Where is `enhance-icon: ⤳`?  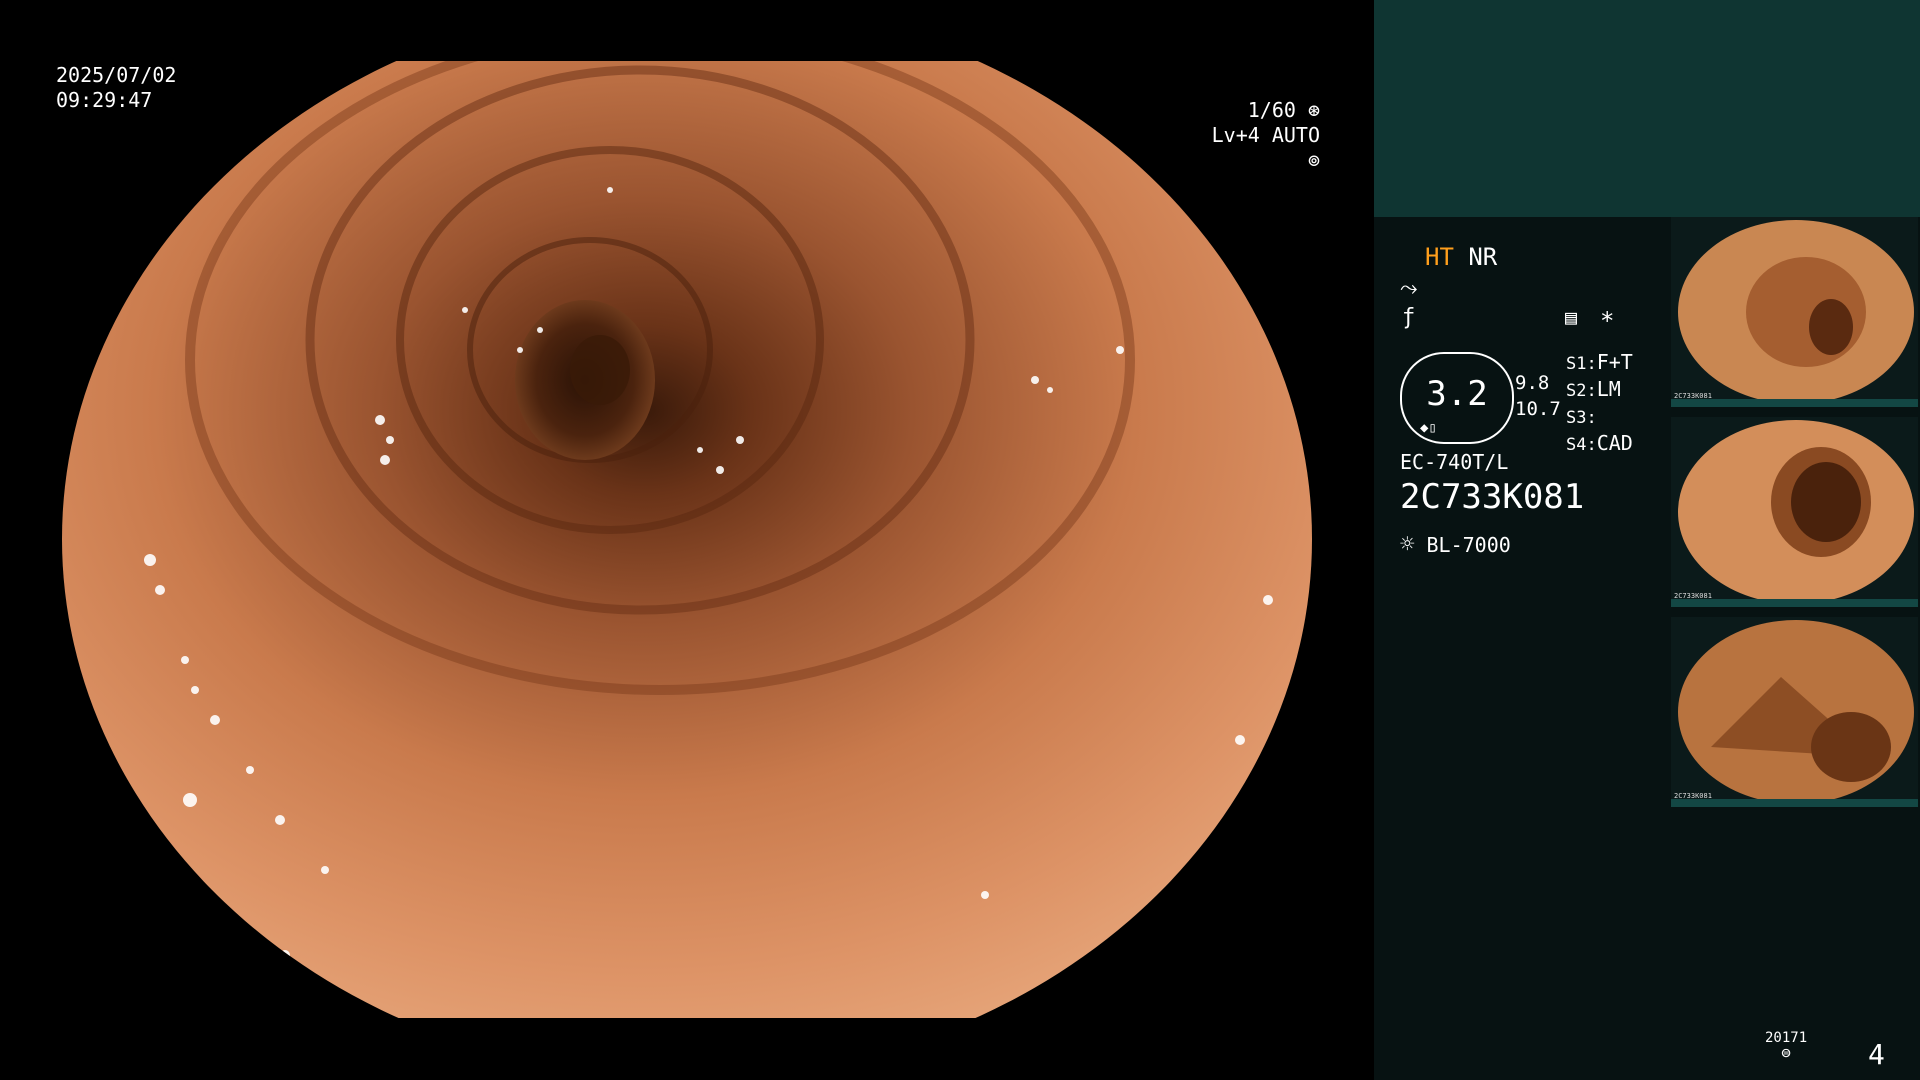 enhance-icon: ⤳ is located at coordinates (1409, 288).